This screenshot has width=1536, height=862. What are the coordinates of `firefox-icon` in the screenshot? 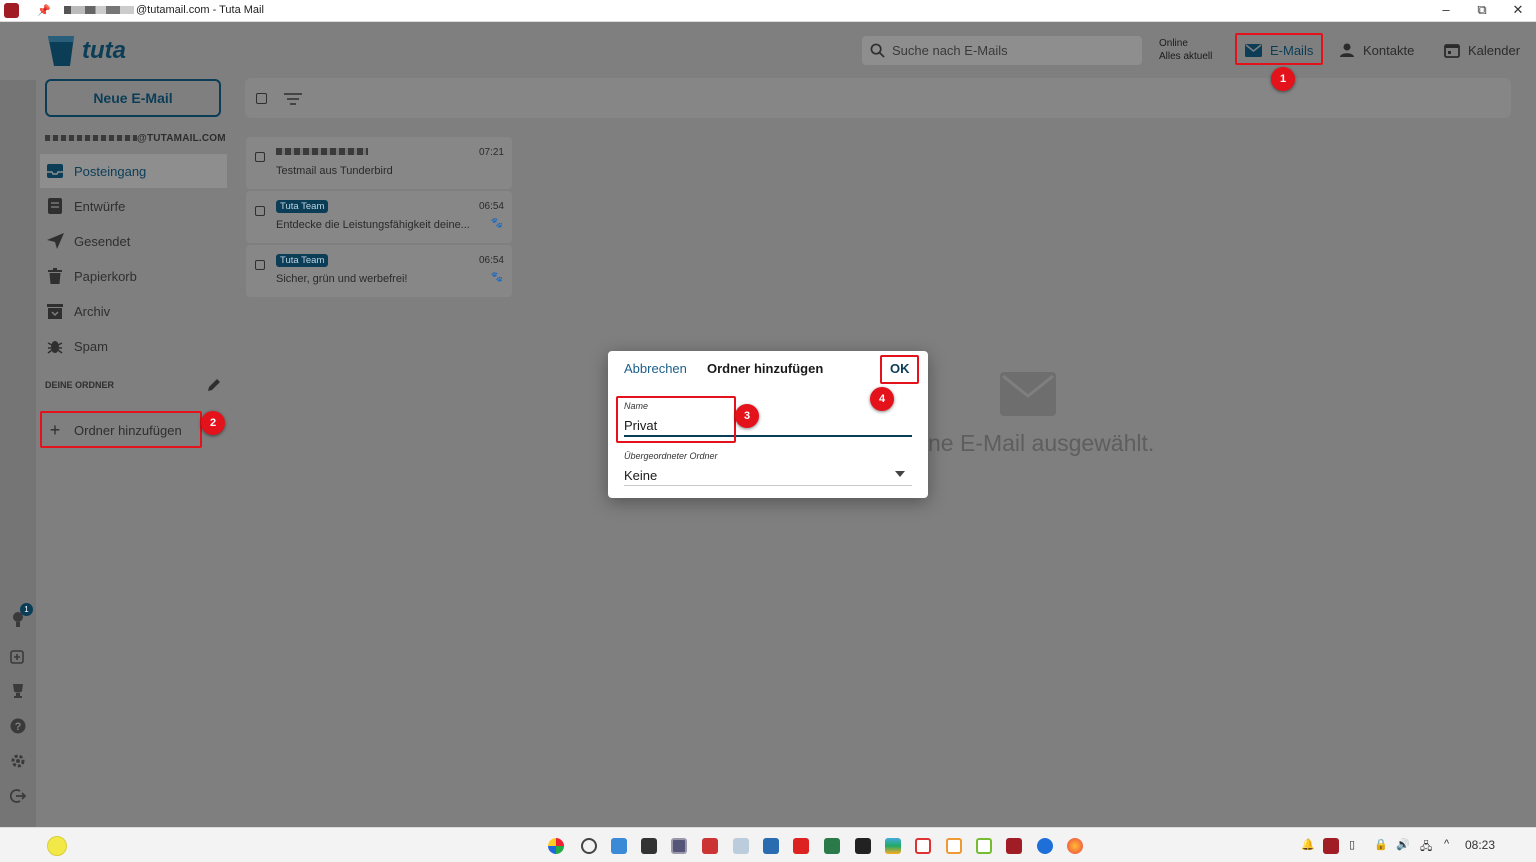 It's located at (1075, 846).